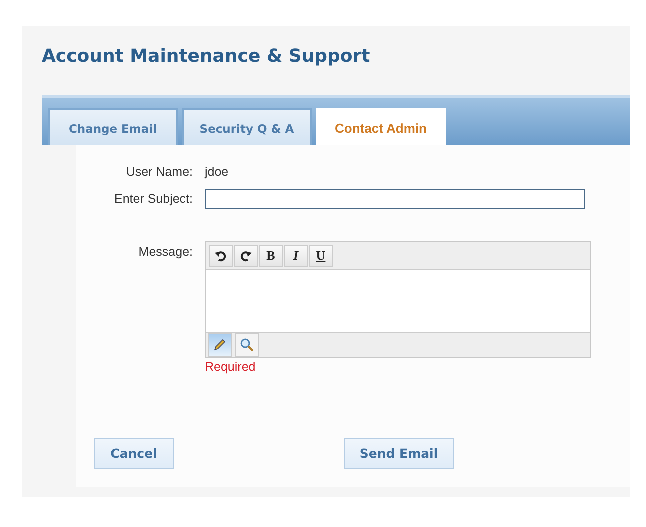  Describe the element at coordinates (271, 256) in the screenshot. I see `bold-button: B` at that location.